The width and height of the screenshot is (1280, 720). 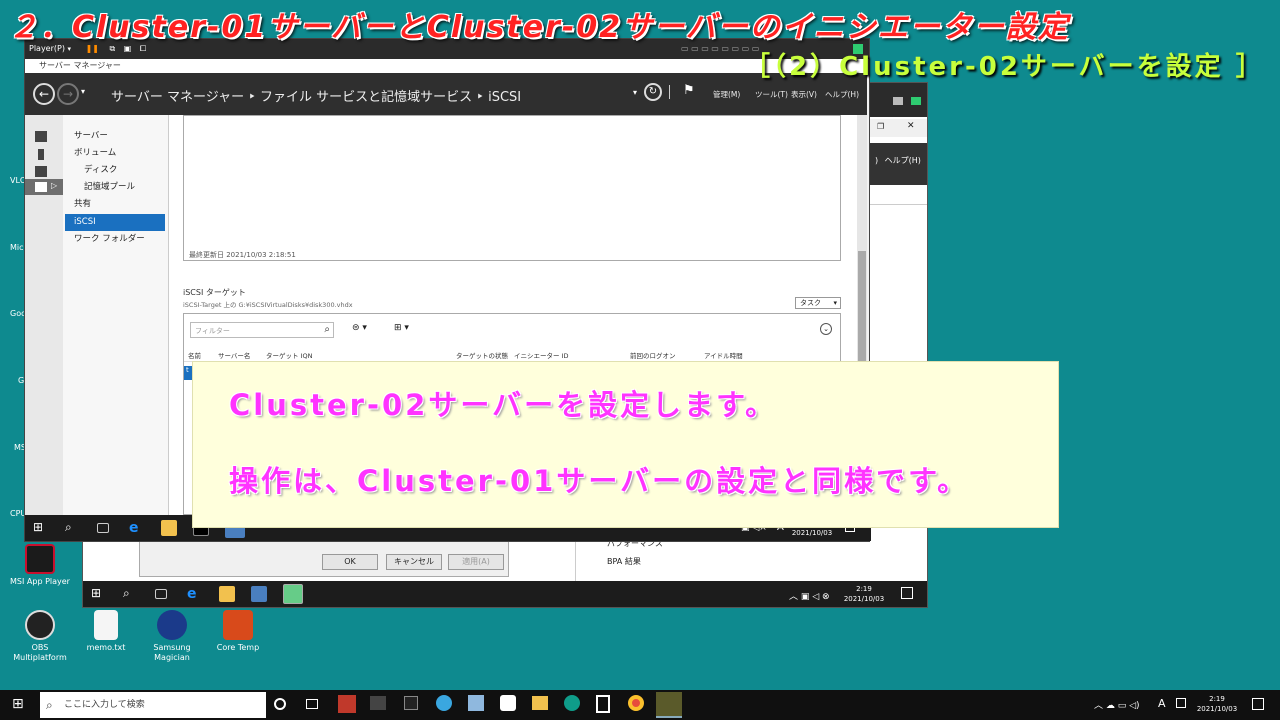 I want to click on restore-icon: ❐, so click(x=880, y=126).